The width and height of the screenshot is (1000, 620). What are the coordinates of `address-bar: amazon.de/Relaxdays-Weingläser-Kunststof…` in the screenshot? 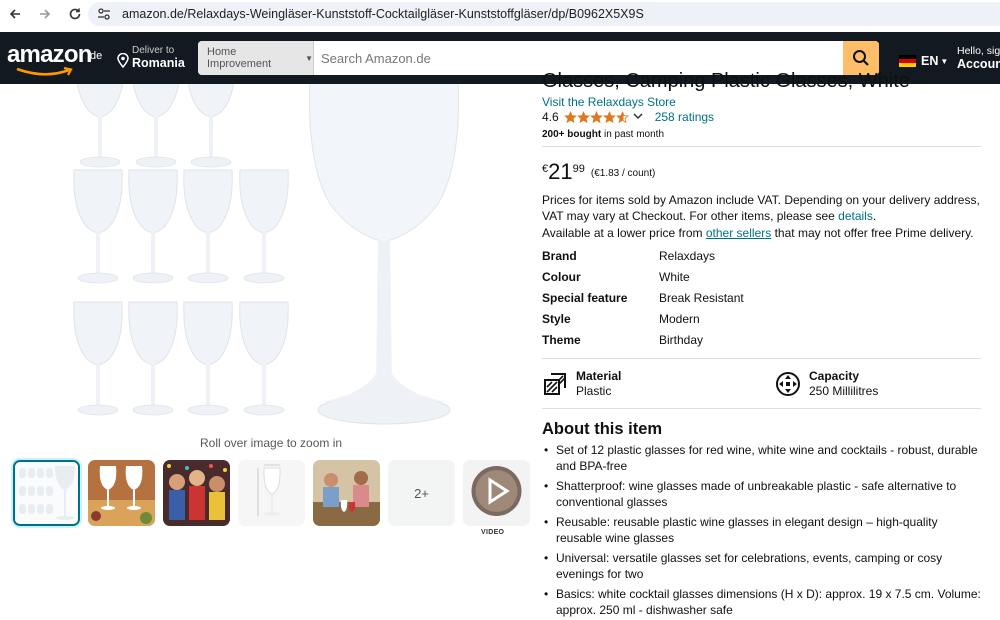 It's located at (544, 14).